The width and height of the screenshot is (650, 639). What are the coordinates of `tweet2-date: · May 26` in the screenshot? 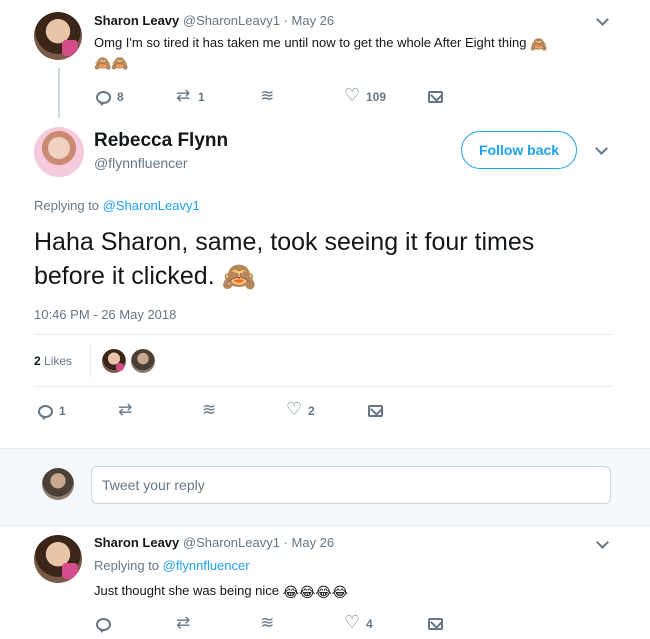 It's located at (309, 542).